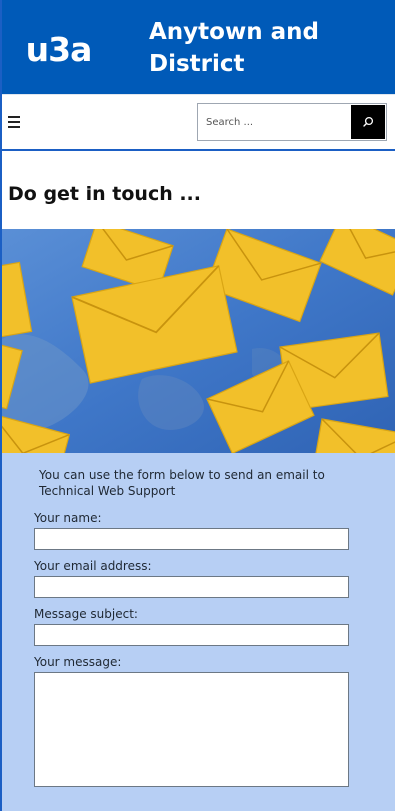 Image resolution: width=395 pixels, height=811 pixels. Describe the element at coordinates (68, 518) in the screenshot. I see `name-label: Your name:` at that location.